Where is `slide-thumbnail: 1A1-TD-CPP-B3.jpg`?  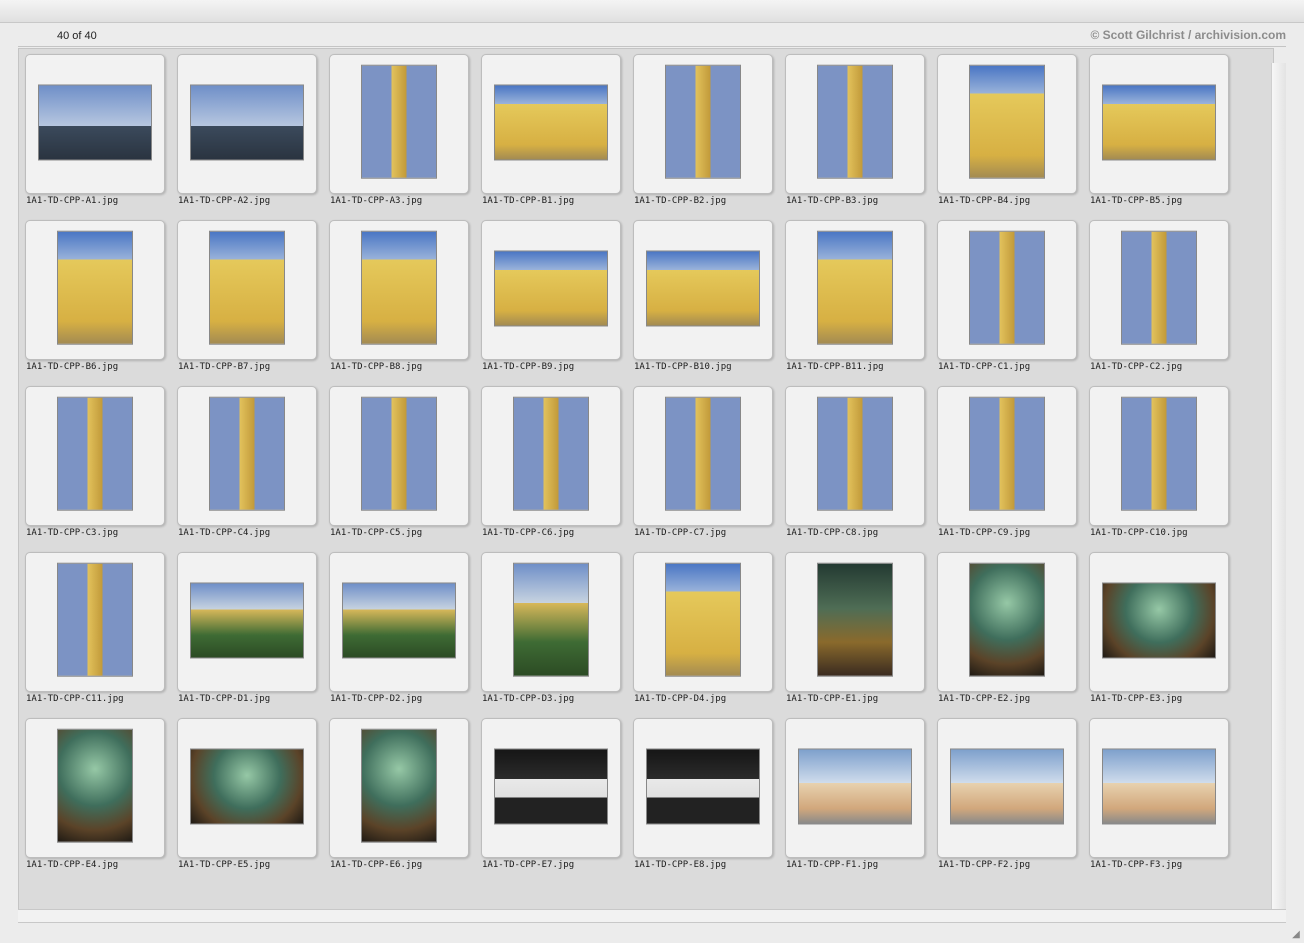
slide-thumbnail: 1A1-TD-CPP-B3.jpg is located at coordinates (855, 130).